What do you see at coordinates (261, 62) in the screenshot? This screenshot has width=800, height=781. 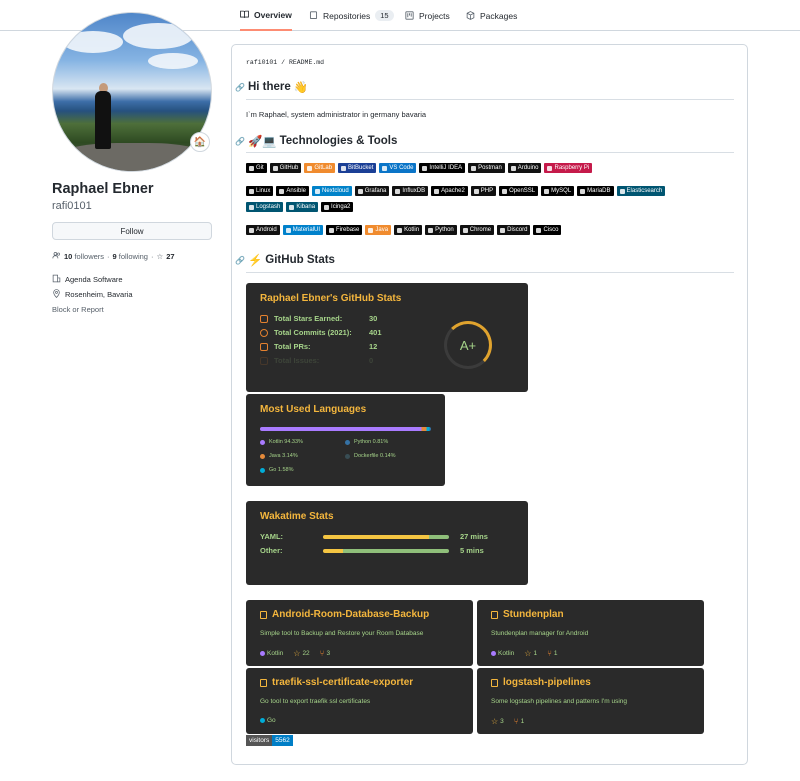 I see `crumb-user: rafi0101` at bounding box center [261, 62].